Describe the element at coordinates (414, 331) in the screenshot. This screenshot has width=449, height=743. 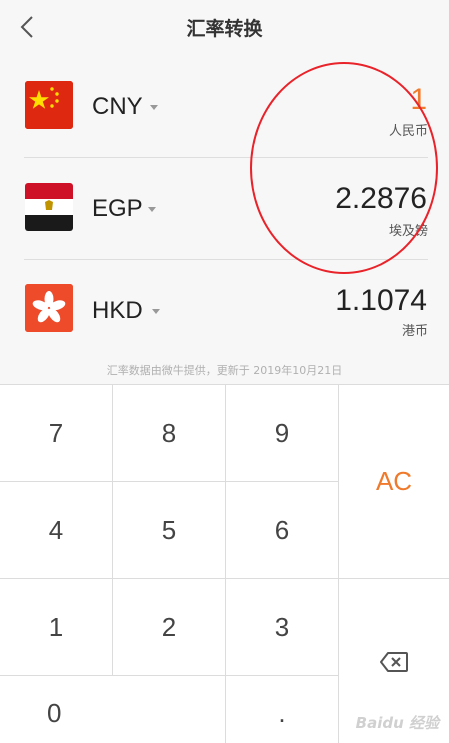
I see `currency-name: 港币` at that location.